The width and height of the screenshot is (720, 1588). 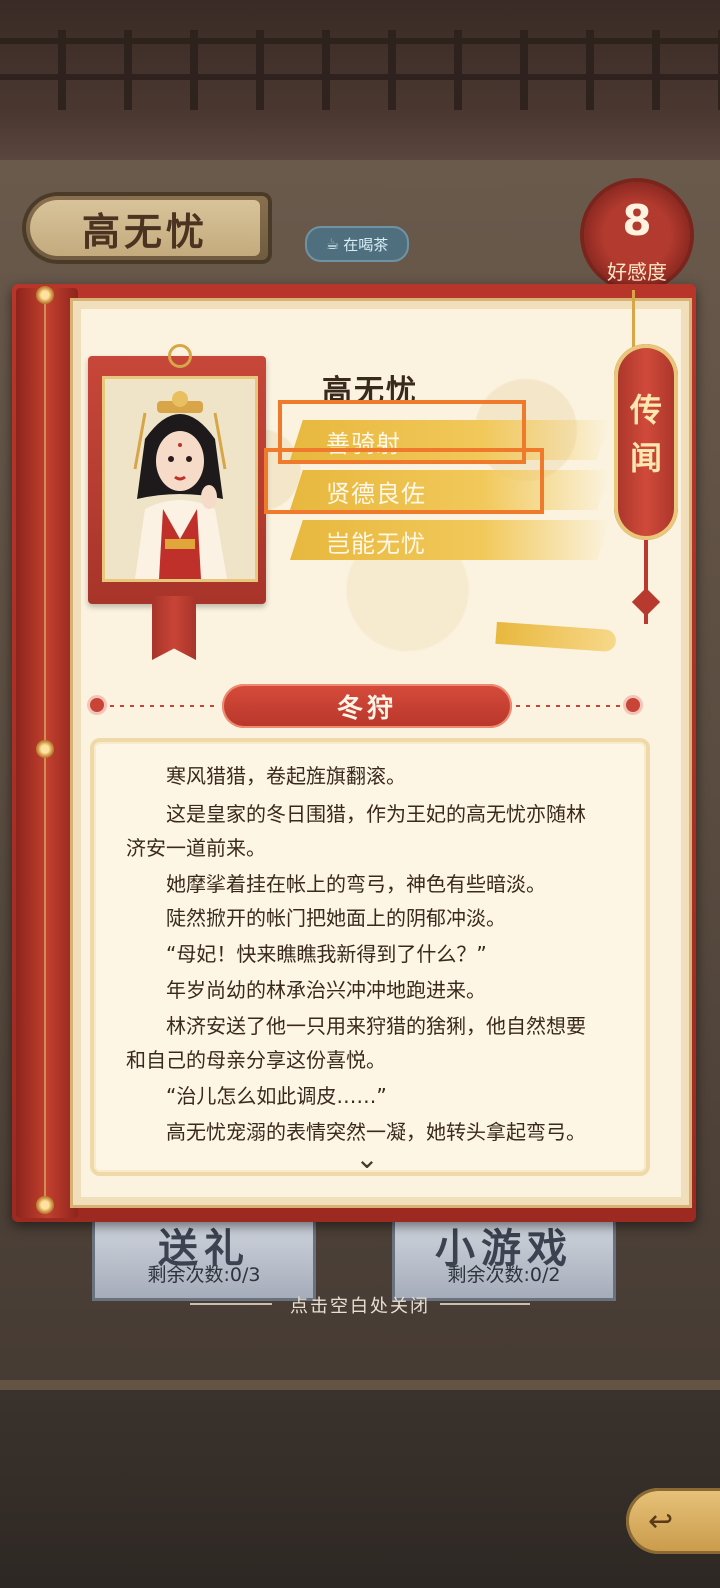 What do you see at coordinates (661, 1521) in the screenshot?
I see `back-arrow-icon: ↩` at bounding box center [661, 1521].